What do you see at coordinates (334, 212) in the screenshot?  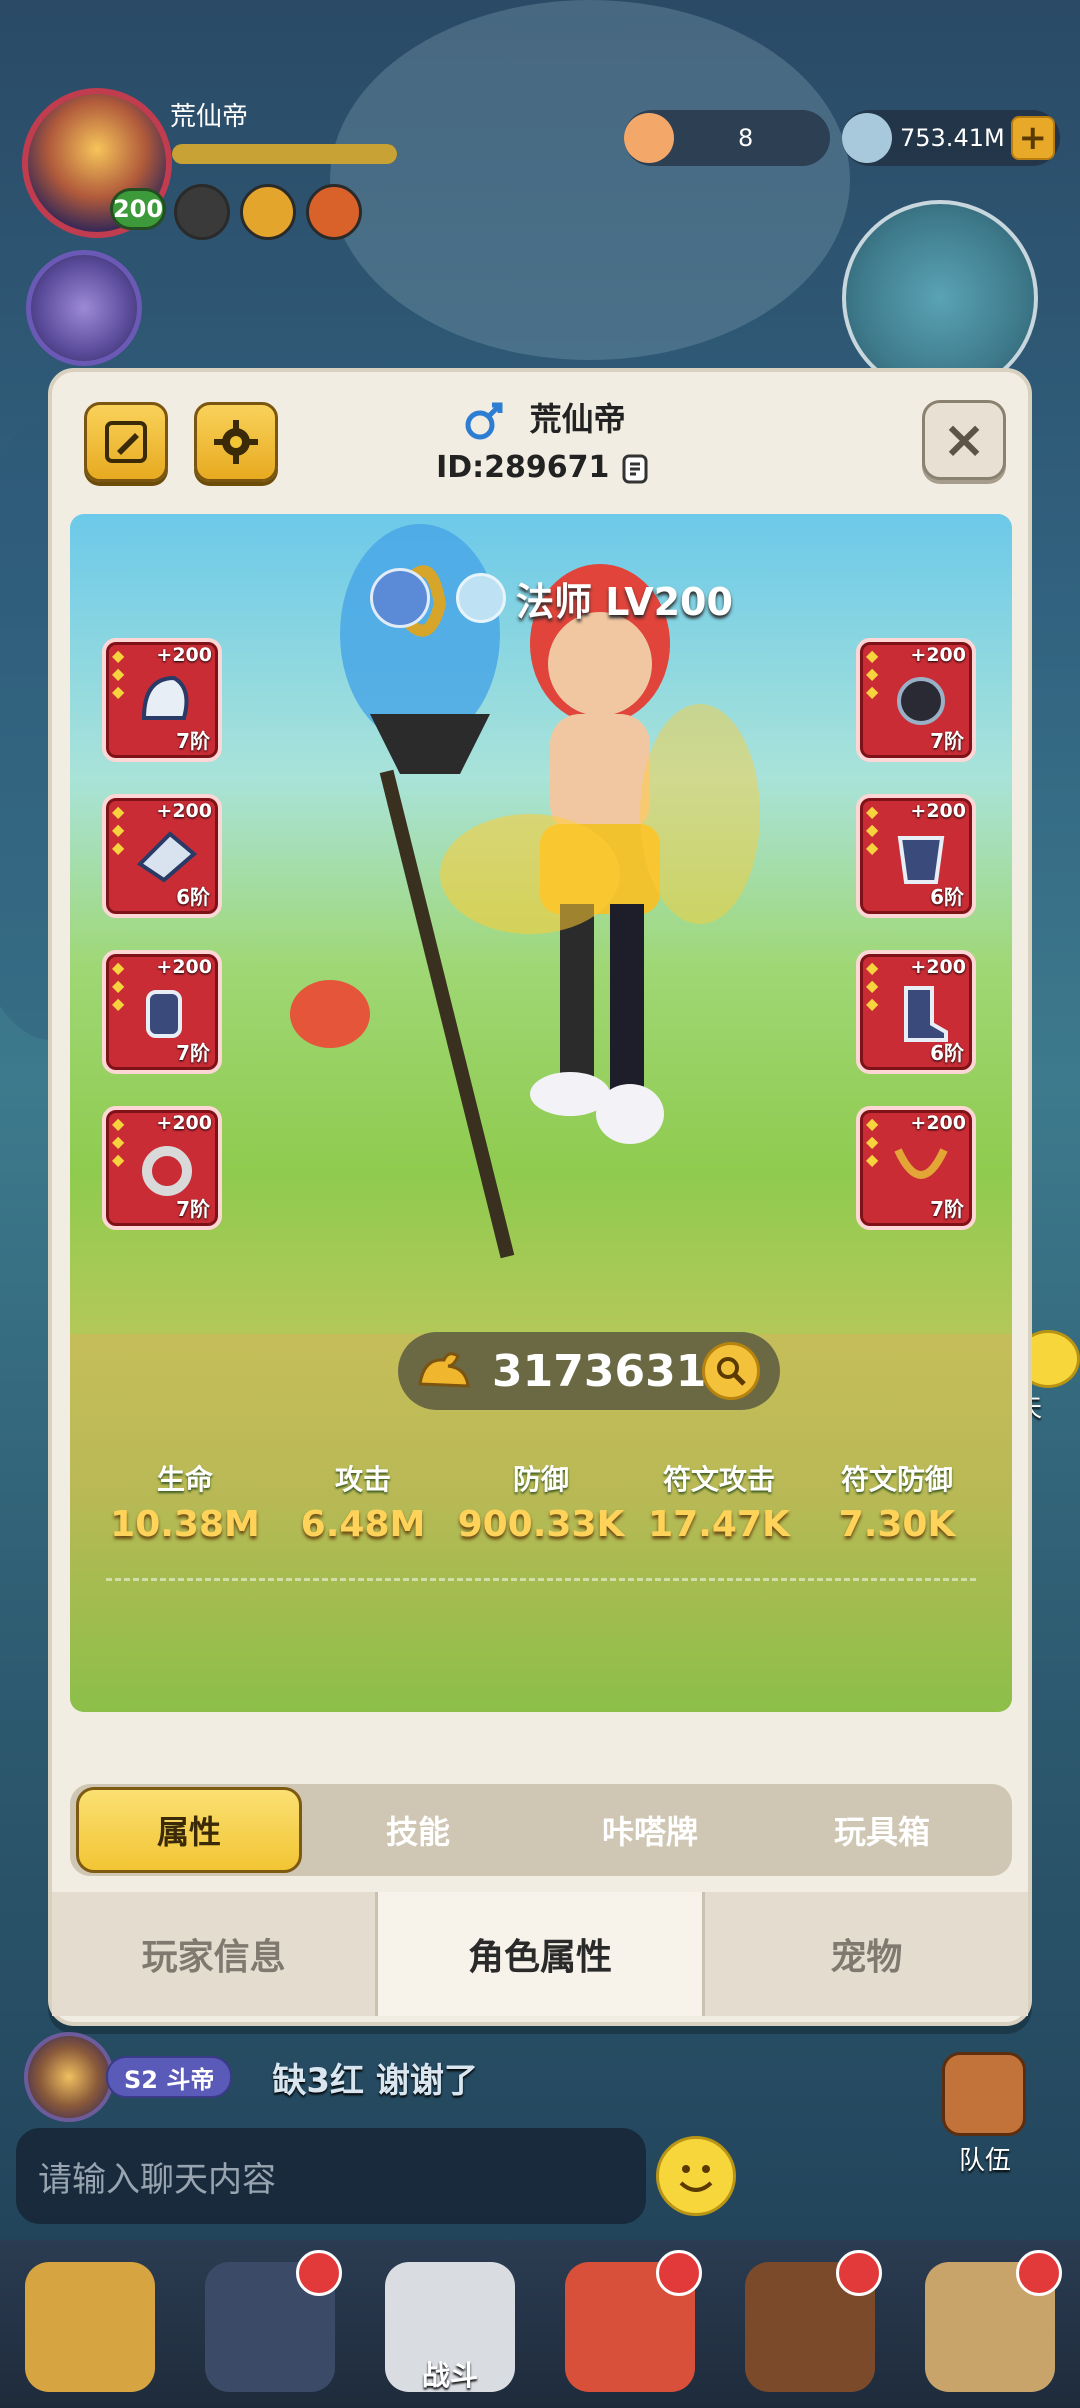 I see `buff-shield-icon` at bounding box center [334, 212].